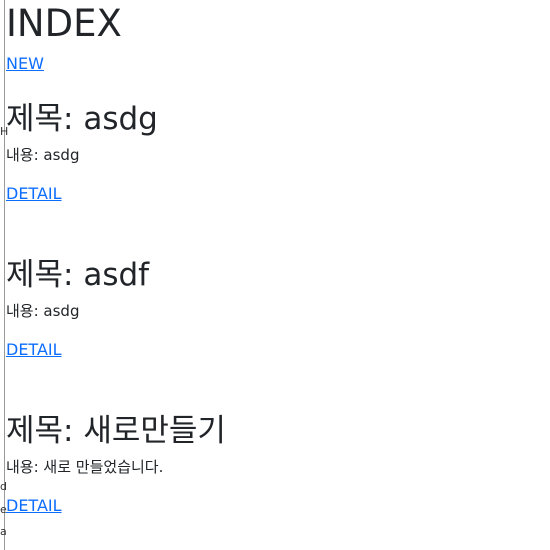  Describe the element at coordinates (82, 151) in the screenshot. I see `post-item: 제목: asdg 내용: asdg DETAIL` at that location.